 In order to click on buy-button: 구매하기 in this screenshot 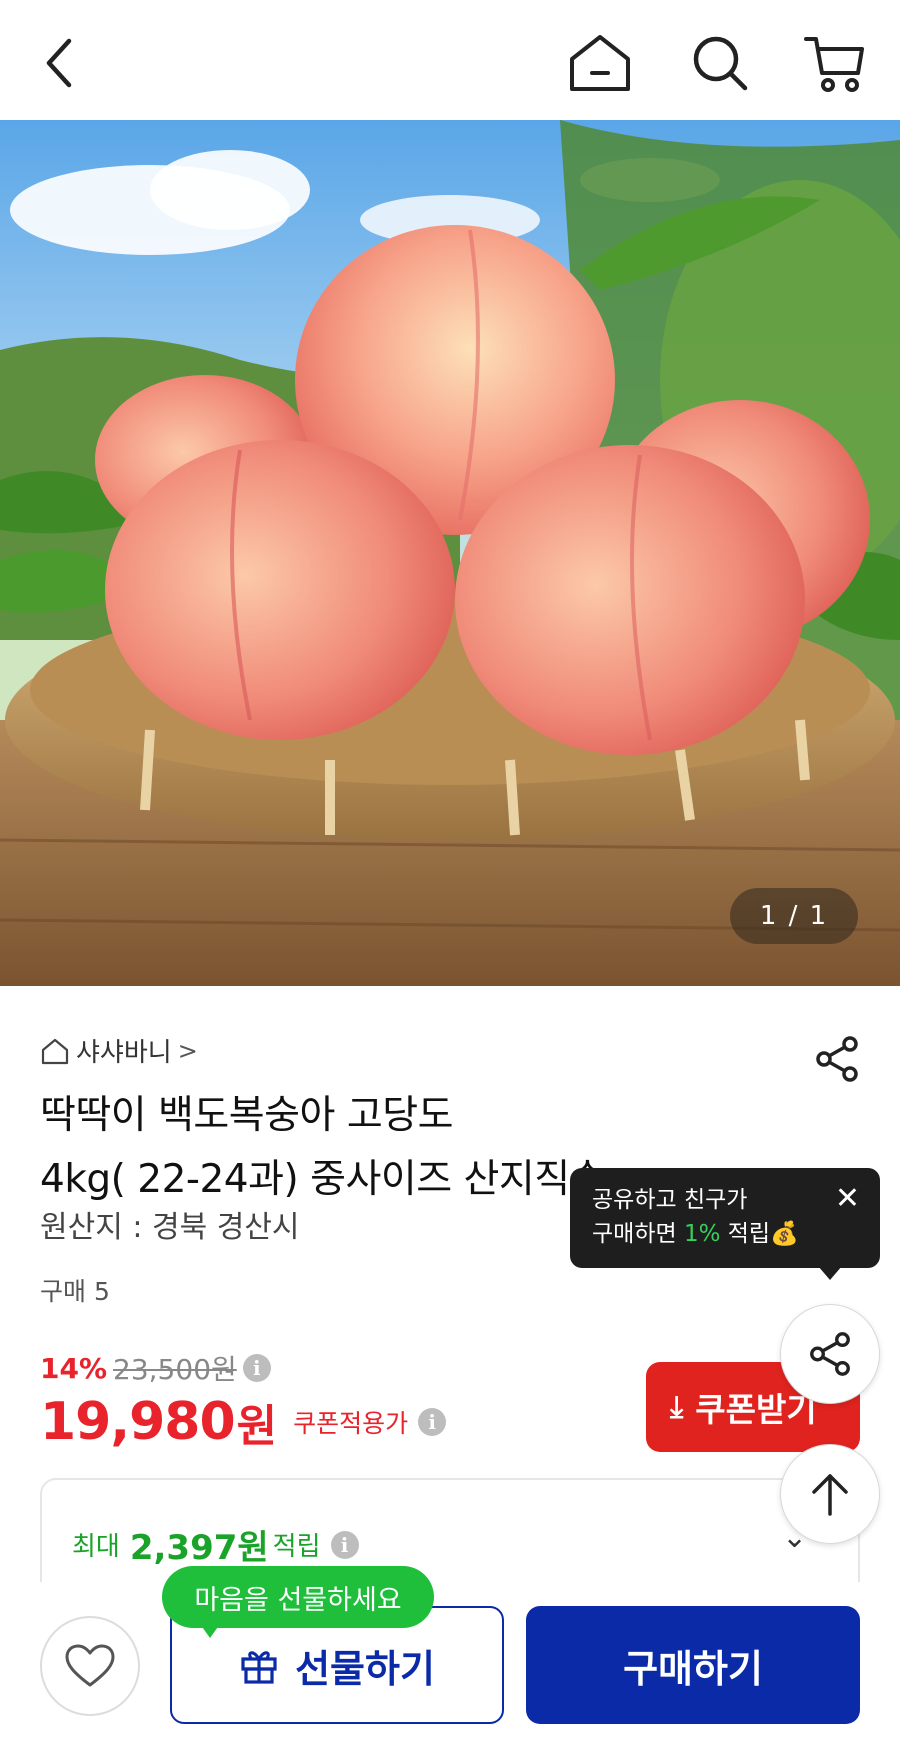, I will do `click(693, 1665)`.